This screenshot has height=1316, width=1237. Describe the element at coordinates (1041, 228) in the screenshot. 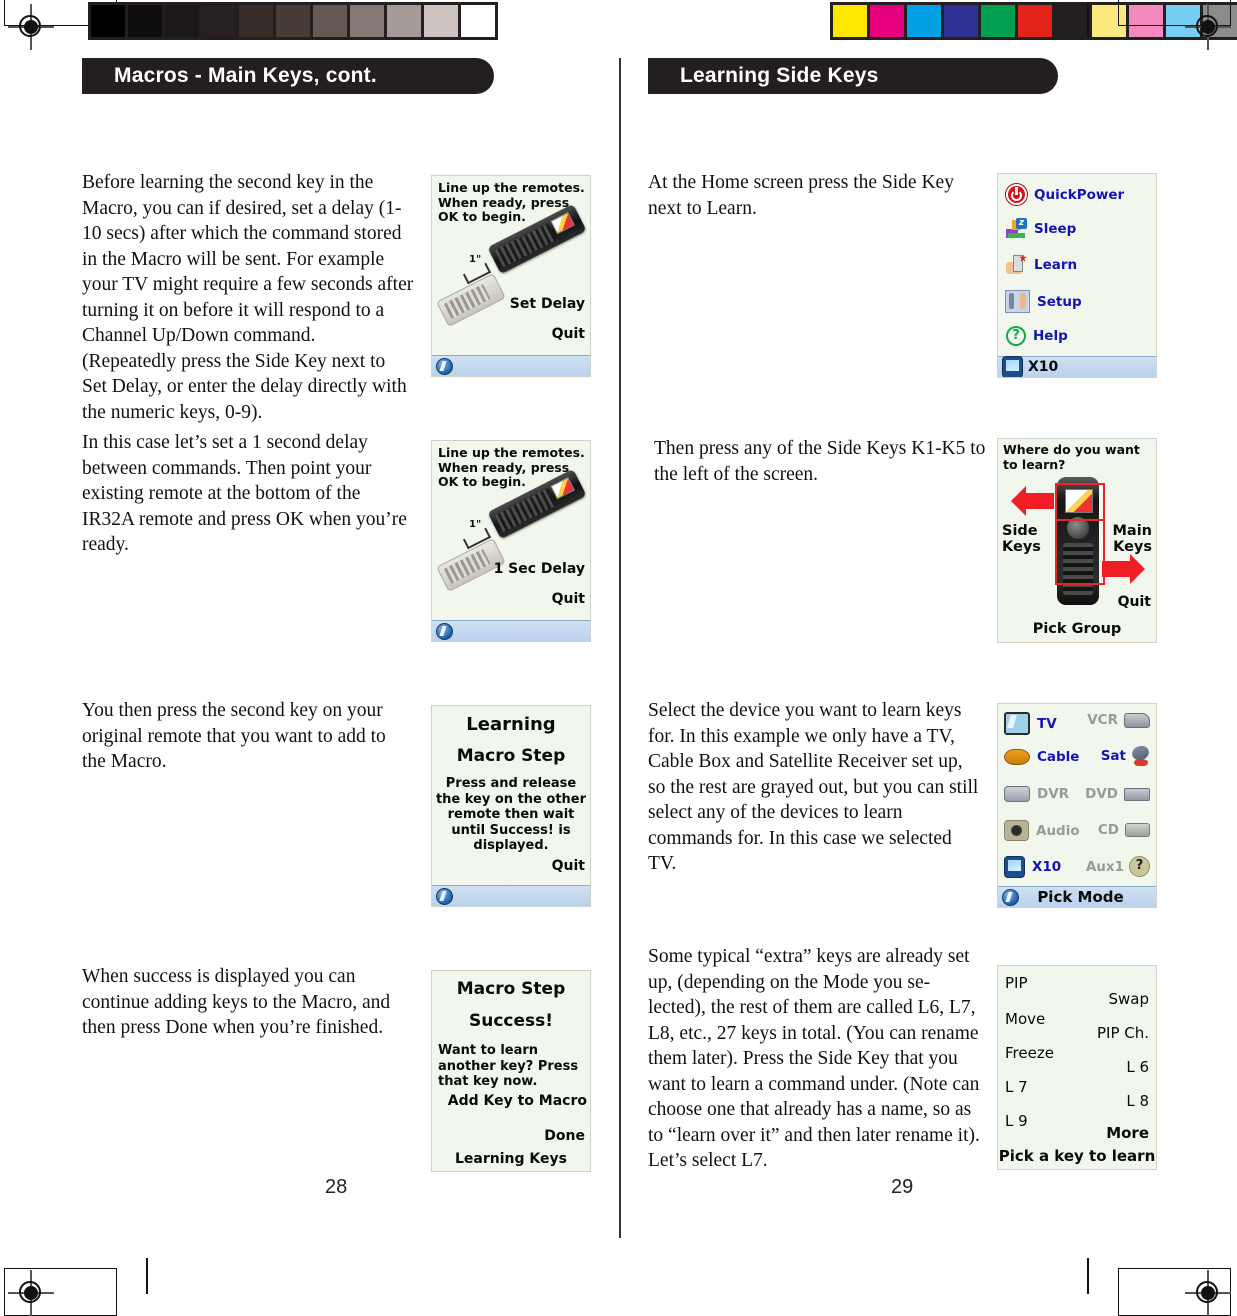

I see `menu-item-sleep: z Sleep` at that location.